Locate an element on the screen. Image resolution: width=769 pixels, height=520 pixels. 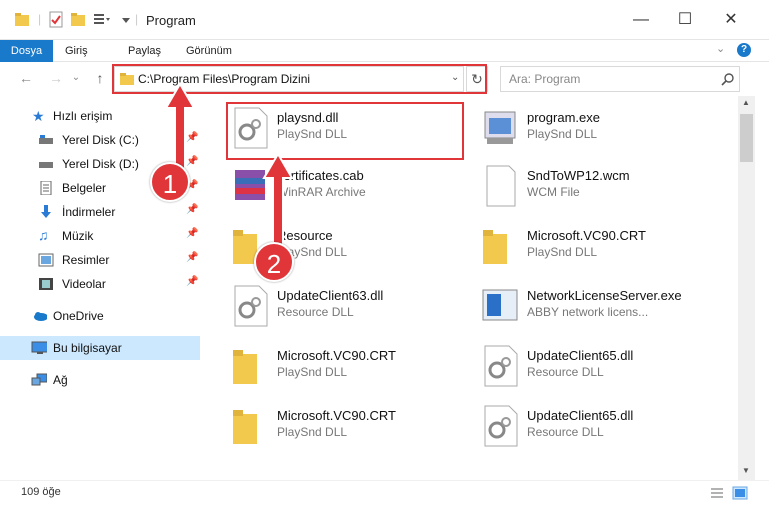
item-count: 109 öğe is located at coordinates (41, 492).